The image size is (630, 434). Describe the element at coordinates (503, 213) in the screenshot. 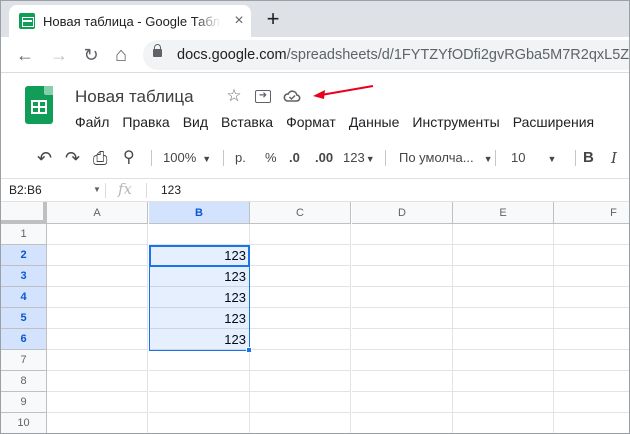

I see `column-header-e: E` at that location.